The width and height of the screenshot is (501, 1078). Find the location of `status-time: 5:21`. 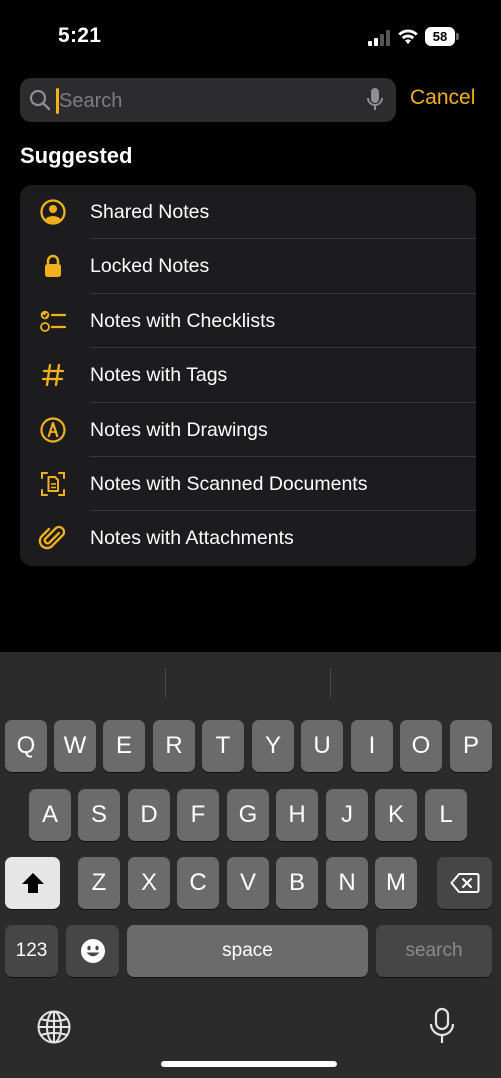

status-time: 5:21 is located at coordinates (80, 35).